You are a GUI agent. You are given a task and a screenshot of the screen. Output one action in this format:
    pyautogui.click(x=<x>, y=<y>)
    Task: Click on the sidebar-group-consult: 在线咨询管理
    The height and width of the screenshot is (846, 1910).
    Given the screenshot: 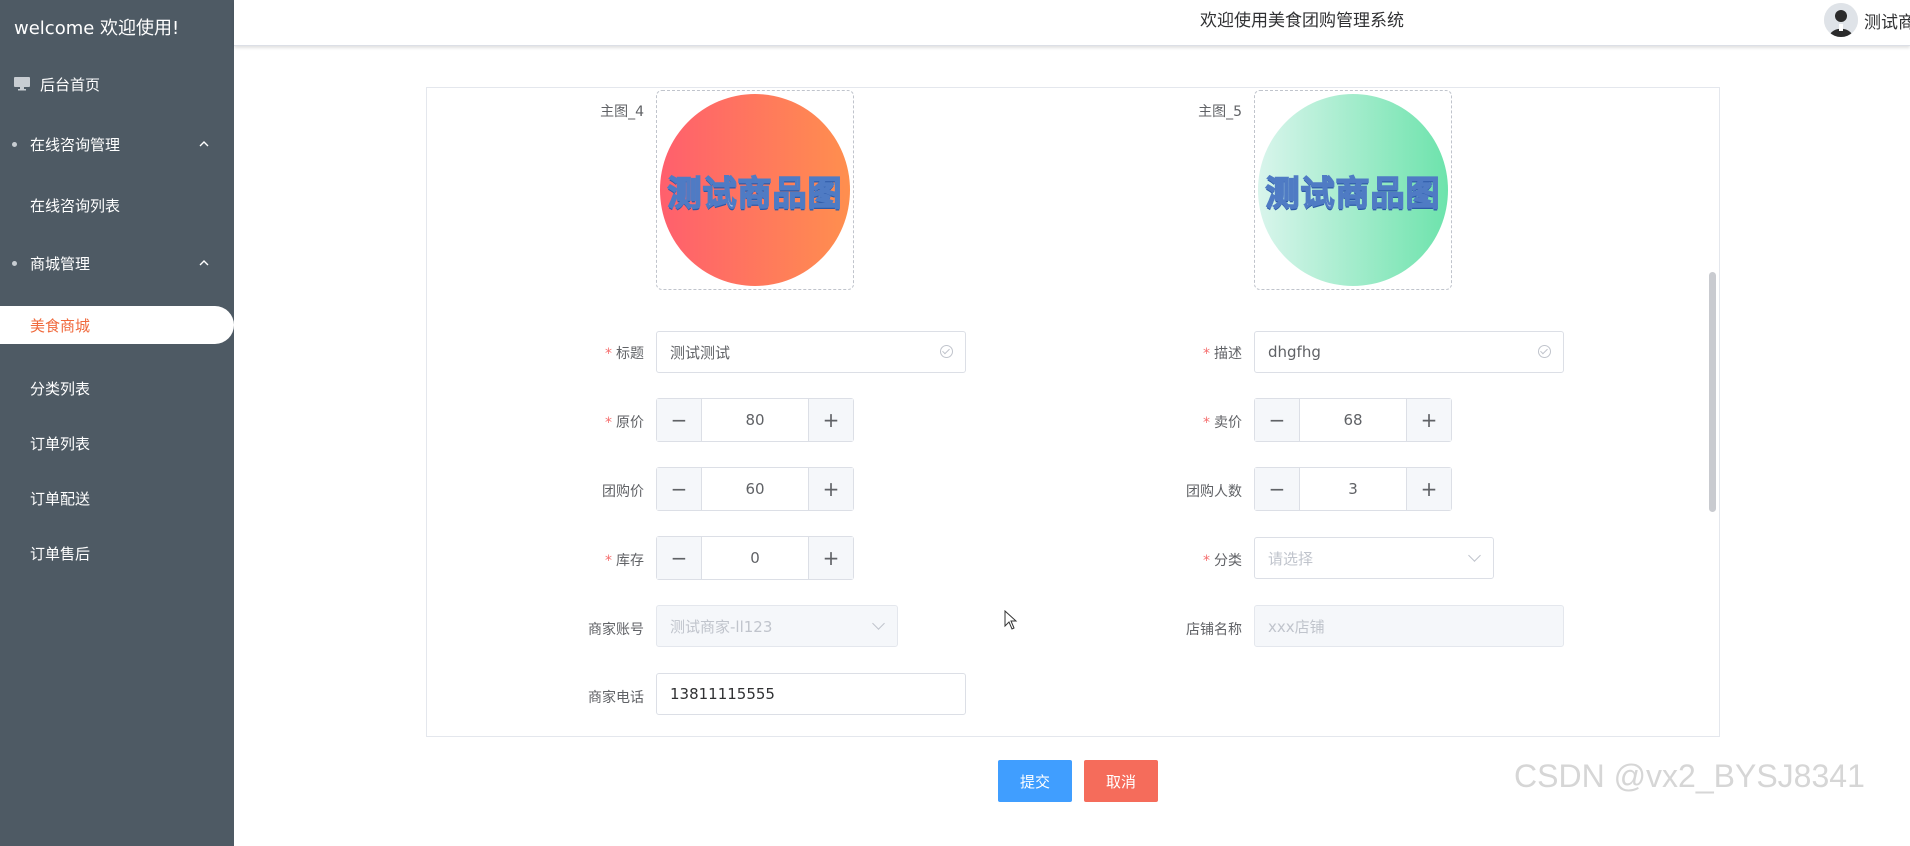 What is the action you would take?
    pyautogui.click(x=117, y=144)
    